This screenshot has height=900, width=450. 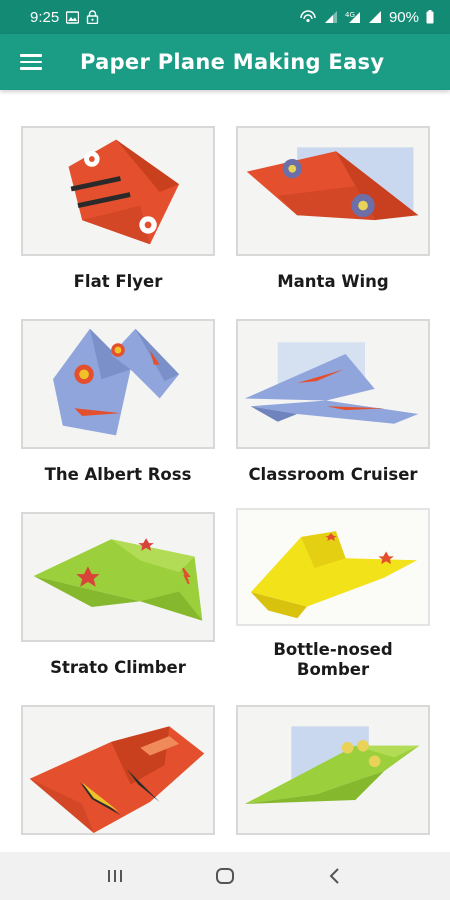 What do you see at coordinates (330, 17) in the screenshot?
I see `signal-icon` at bounding box center [330, 17].